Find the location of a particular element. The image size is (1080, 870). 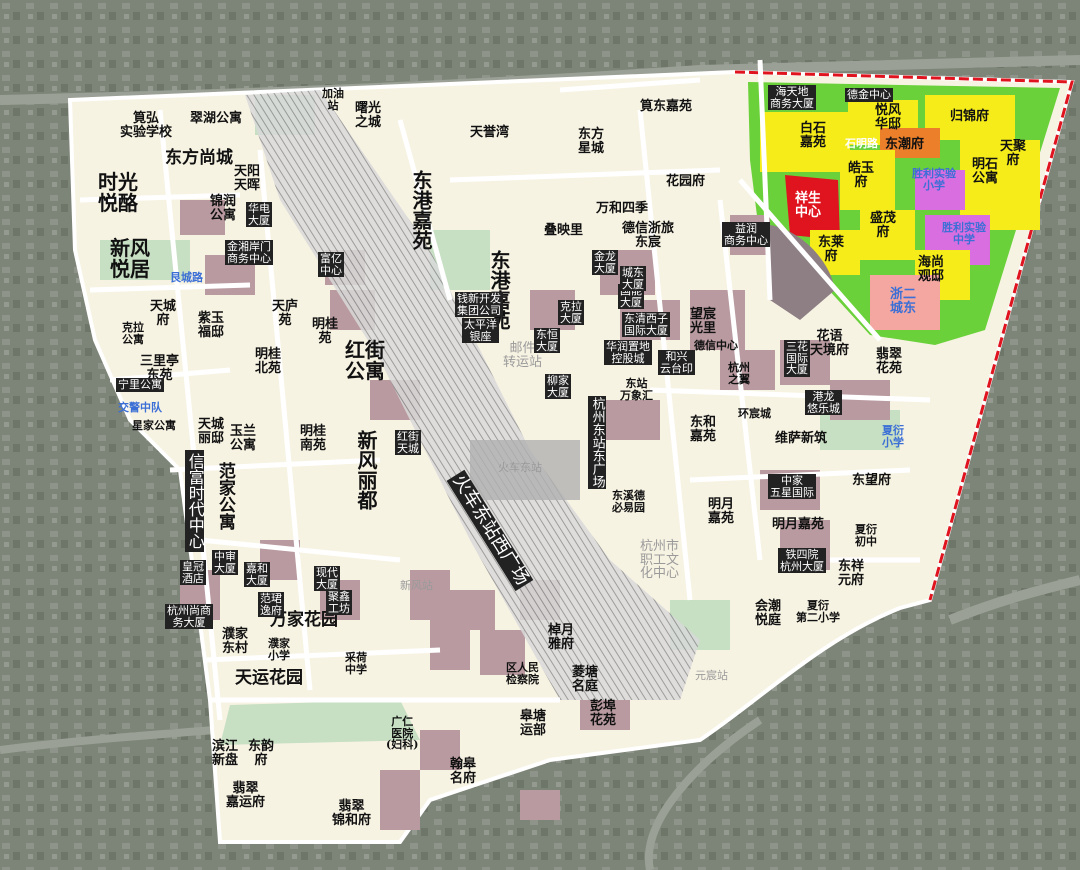

label-fuyi-center: 富亿 中心 is located at coordinates (331, 265).